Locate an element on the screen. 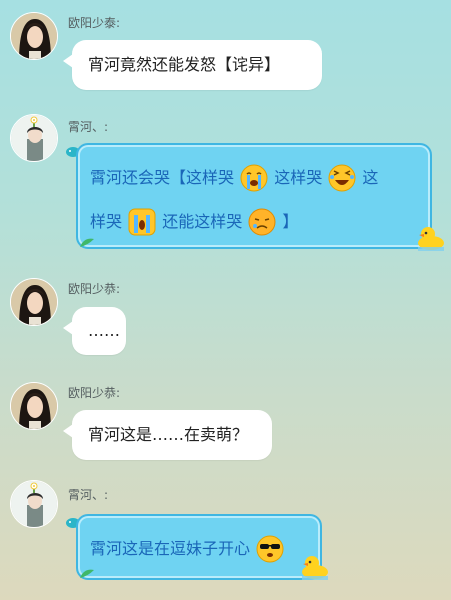 The width and height of the screenshot is (451, 600). wailing-face-emoji is located at coordinates (142, 222).